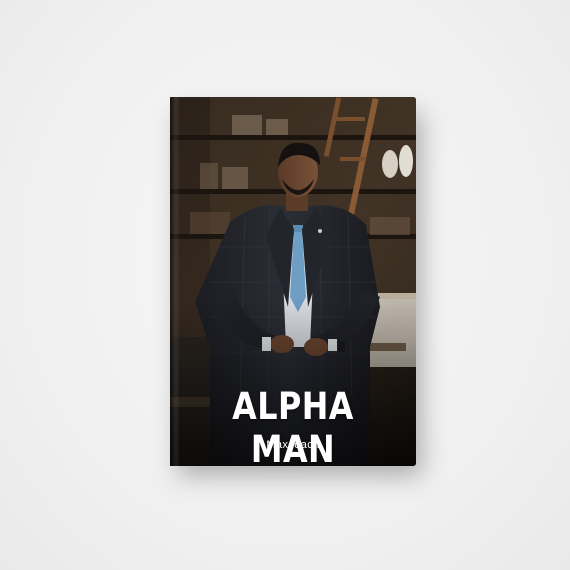  Describe the element at coordinates (175, 281) in the screenshot. I see `spine-shade` at that location.